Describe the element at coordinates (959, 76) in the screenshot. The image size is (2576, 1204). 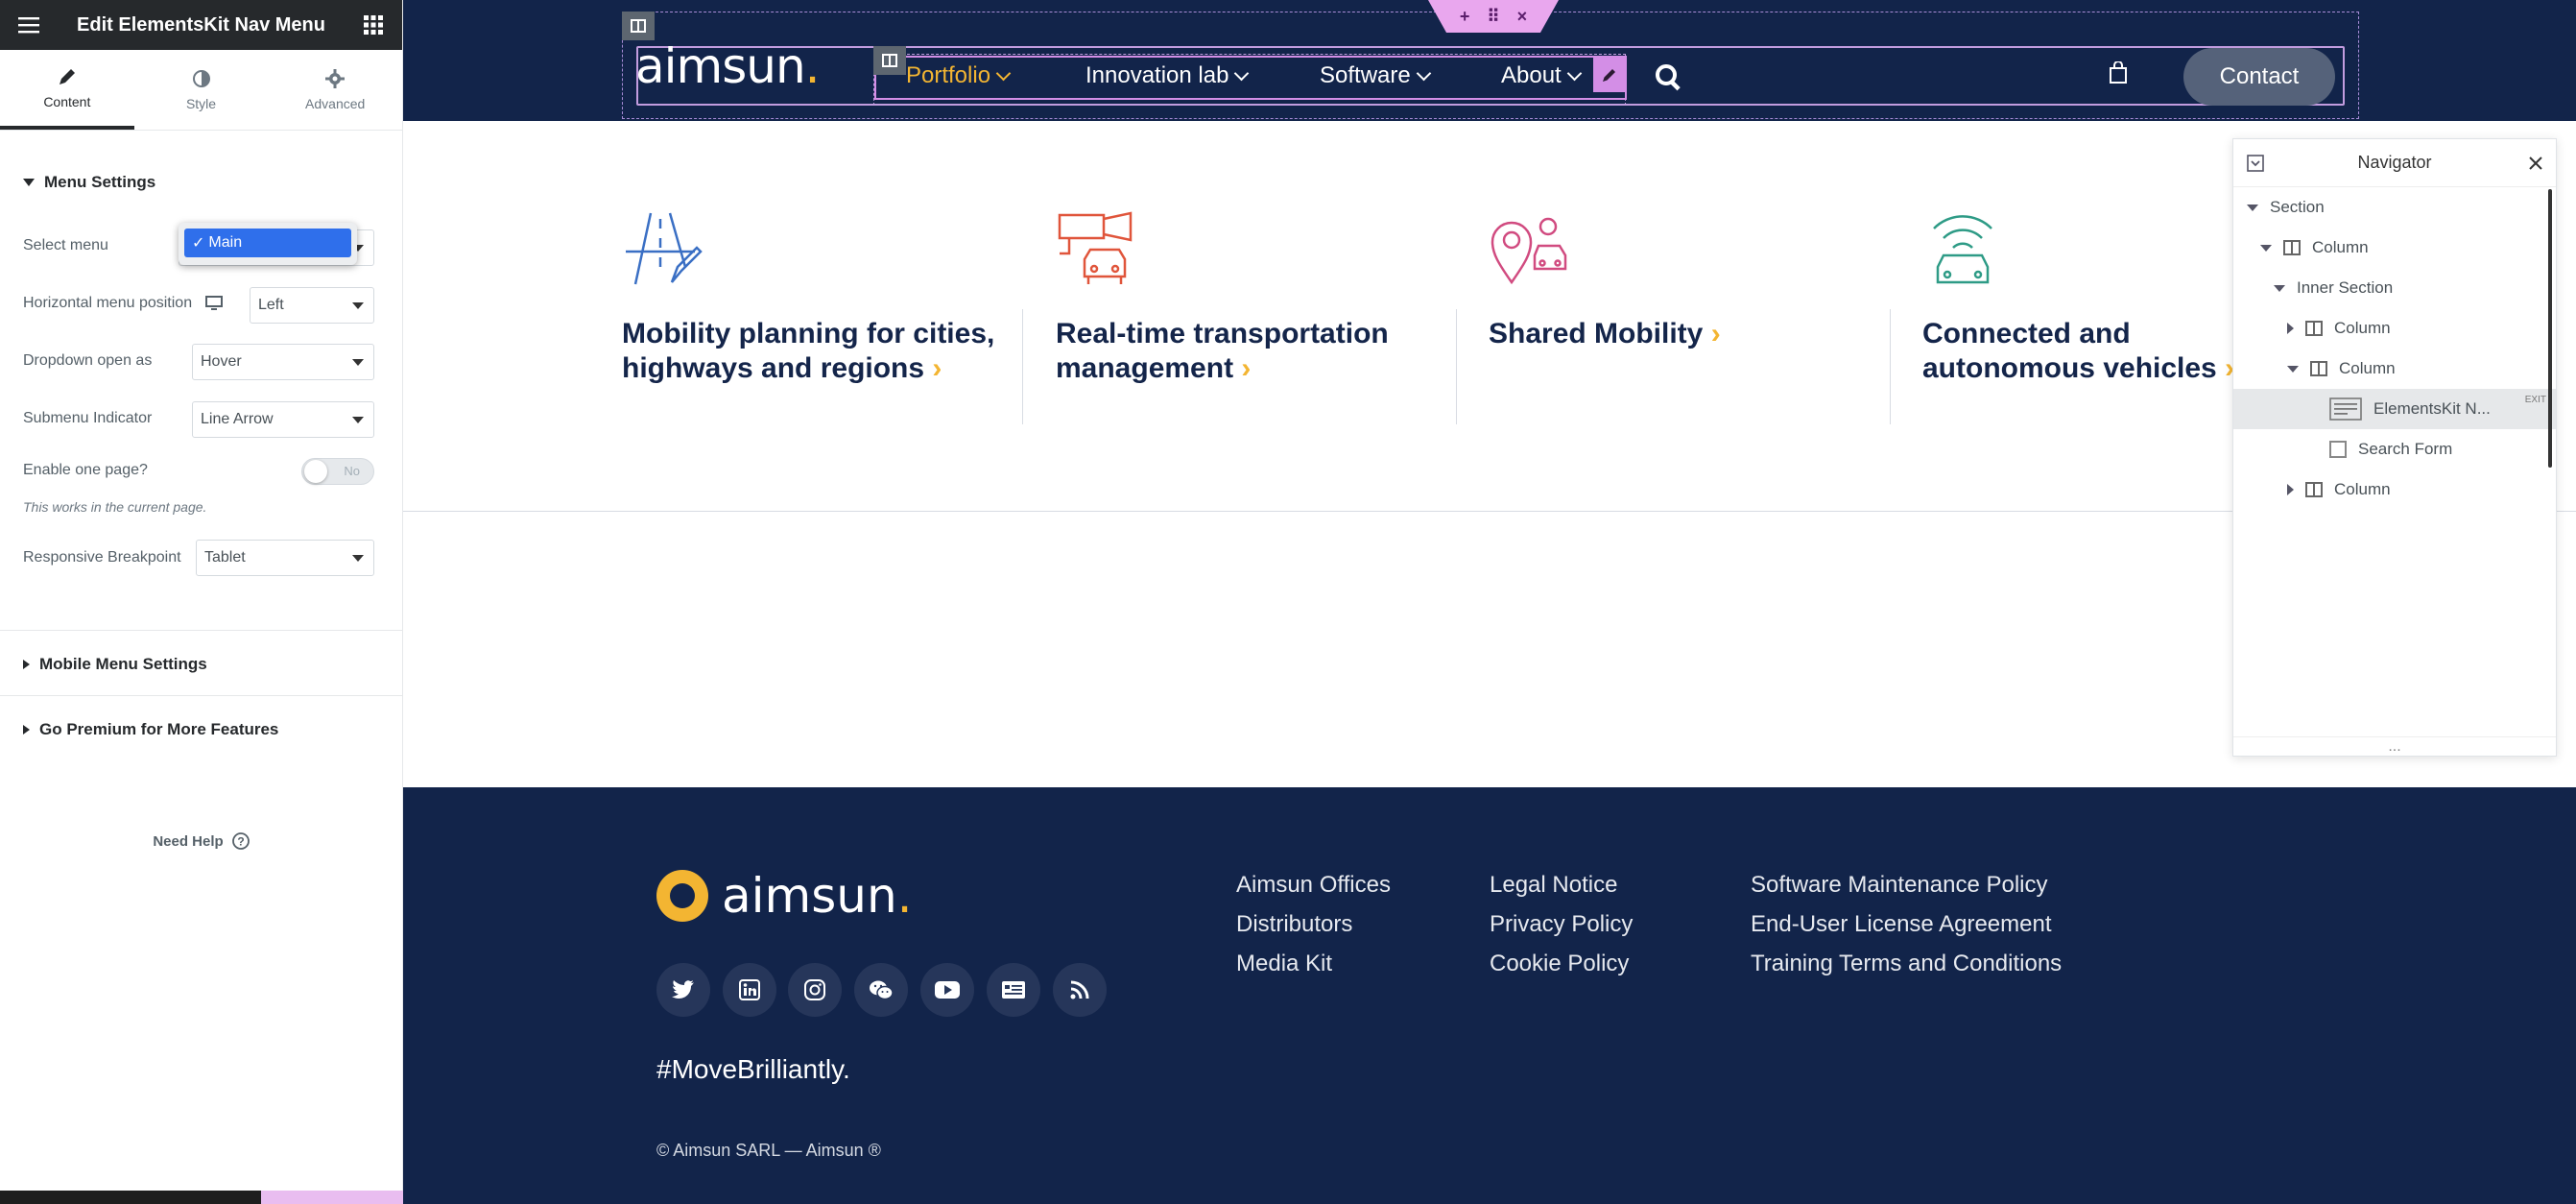
I see `nav-item-portfolio: Portfolio` at that location.